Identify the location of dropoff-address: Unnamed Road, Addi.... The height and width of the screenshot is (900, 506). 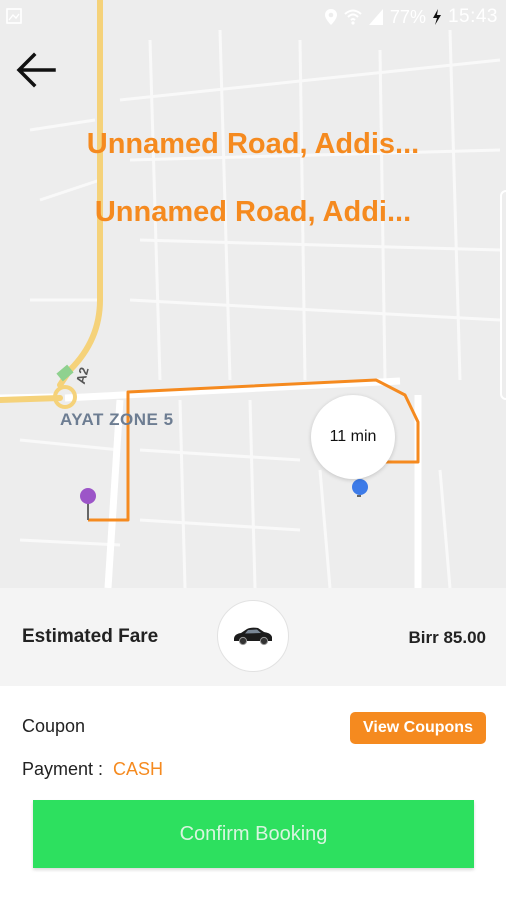
(253, 212).